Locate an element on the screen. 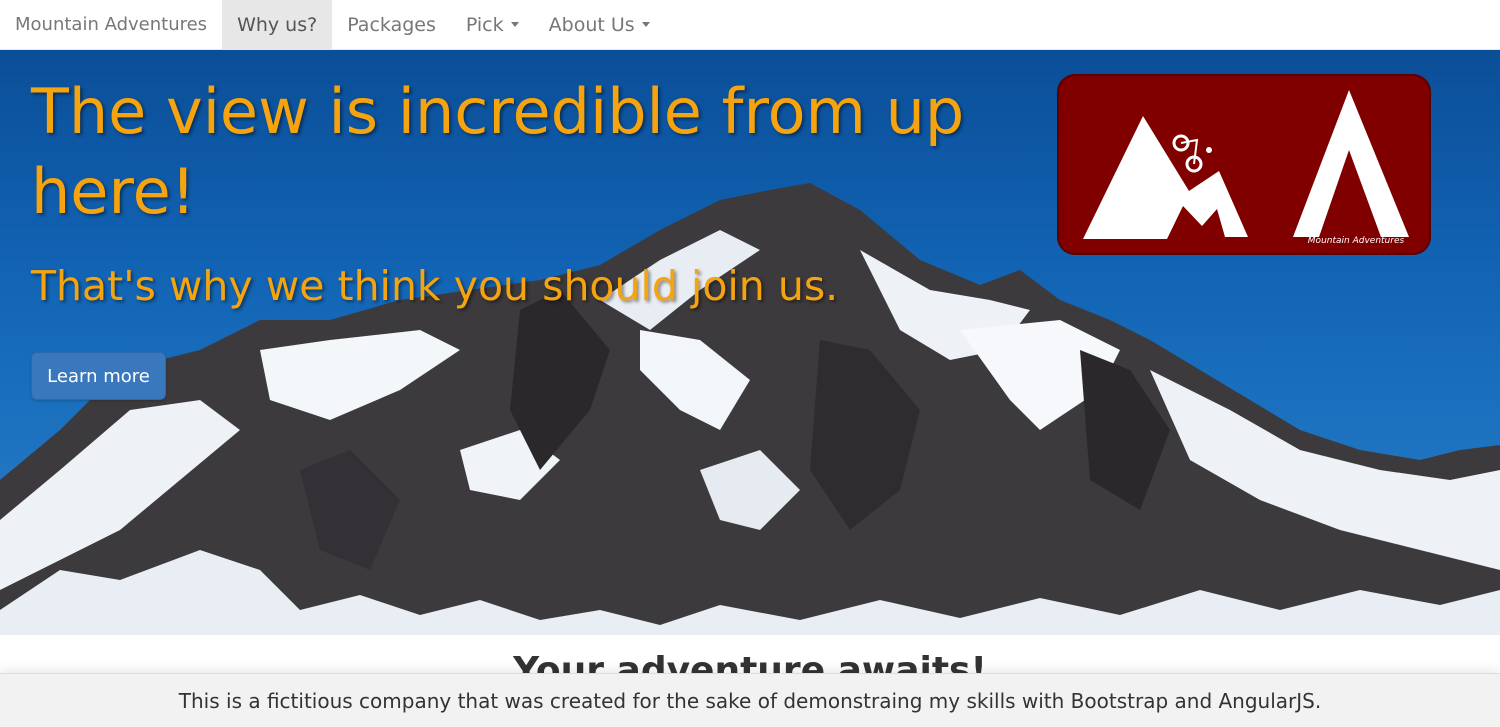 The height and width of the screenshot is (727, 1500). learn-more-button: Learn more is located at coordinates (98, 376).